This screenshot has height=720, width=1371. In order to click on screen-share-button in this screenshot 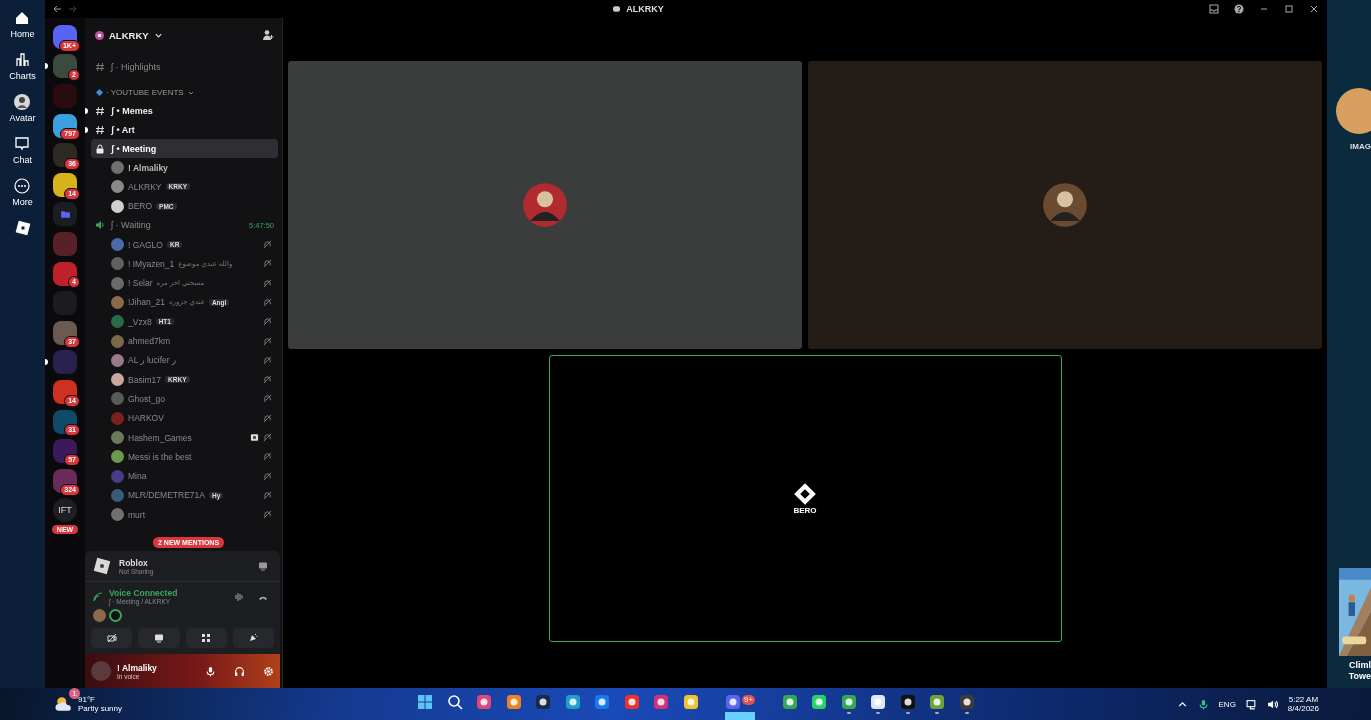, I will do `click(159, 638)`.